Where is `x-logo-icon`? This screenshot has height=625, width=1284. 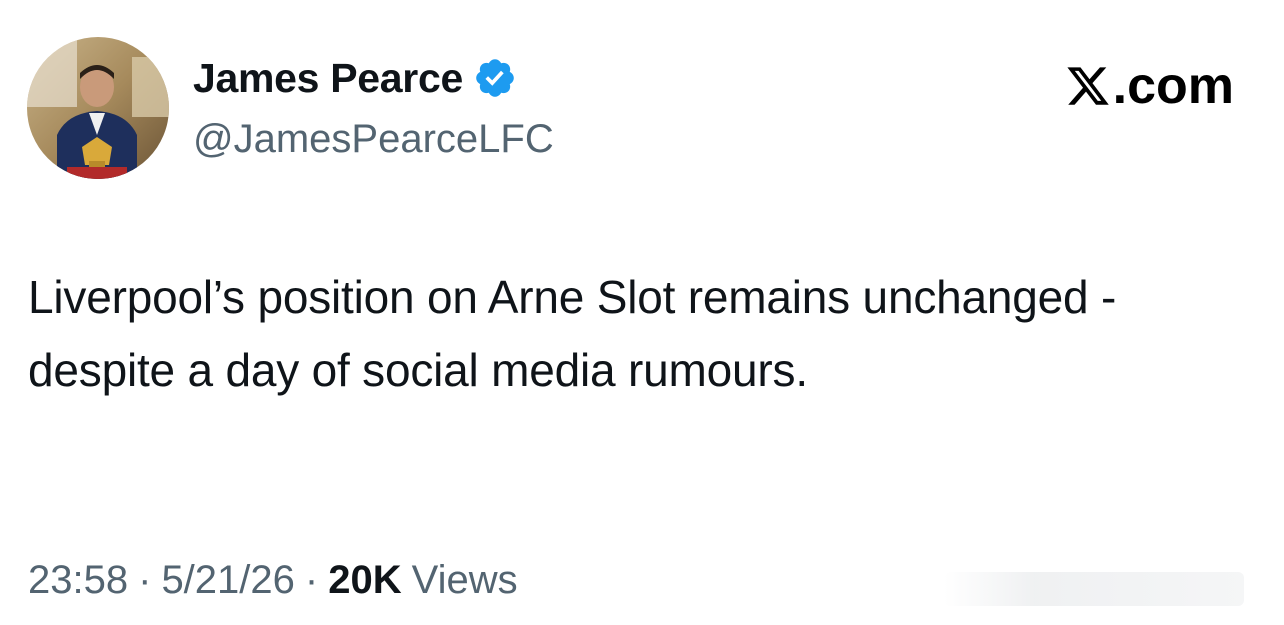 x-logo-icon is located at coordinates (1088, 86).